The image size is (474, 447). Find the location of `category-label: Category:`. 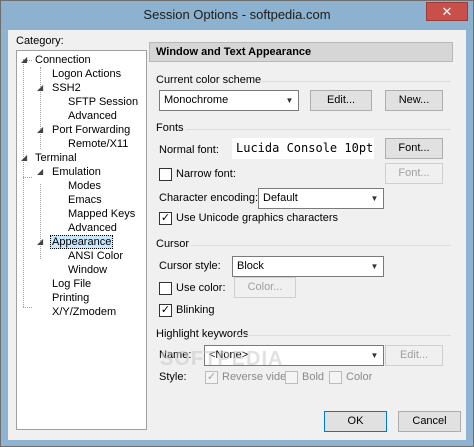

category-label: Category: is located at coordinates (40, 41).